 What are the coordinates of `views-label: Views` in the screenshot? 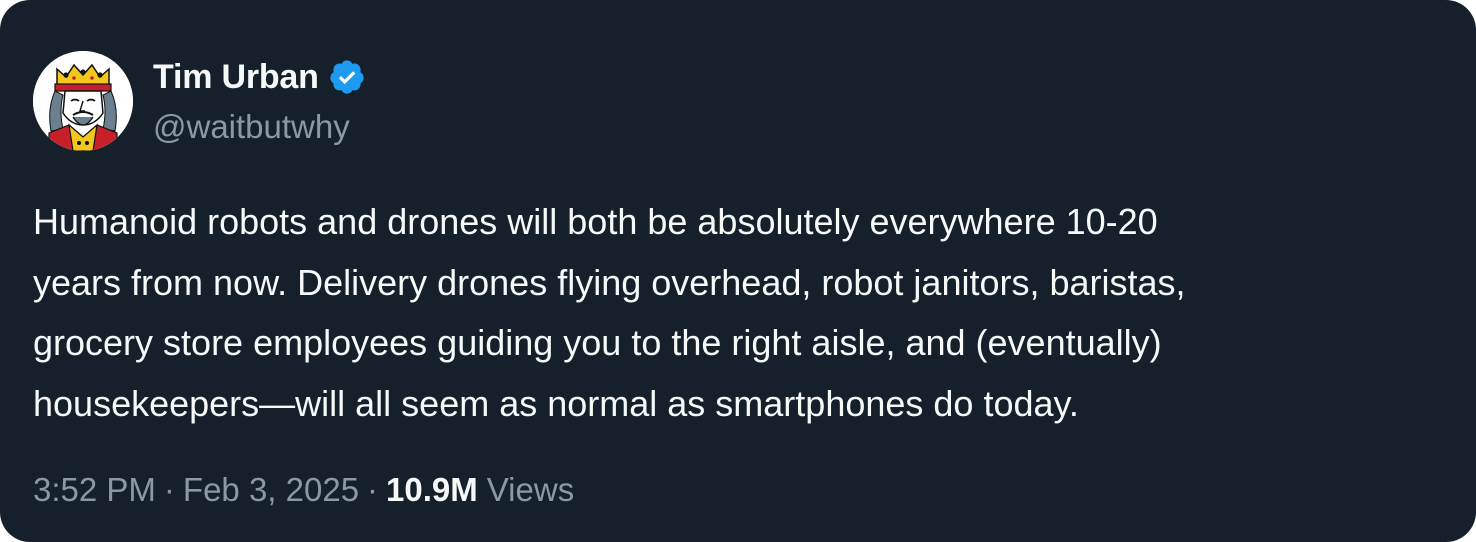 It's located at (530, 489).